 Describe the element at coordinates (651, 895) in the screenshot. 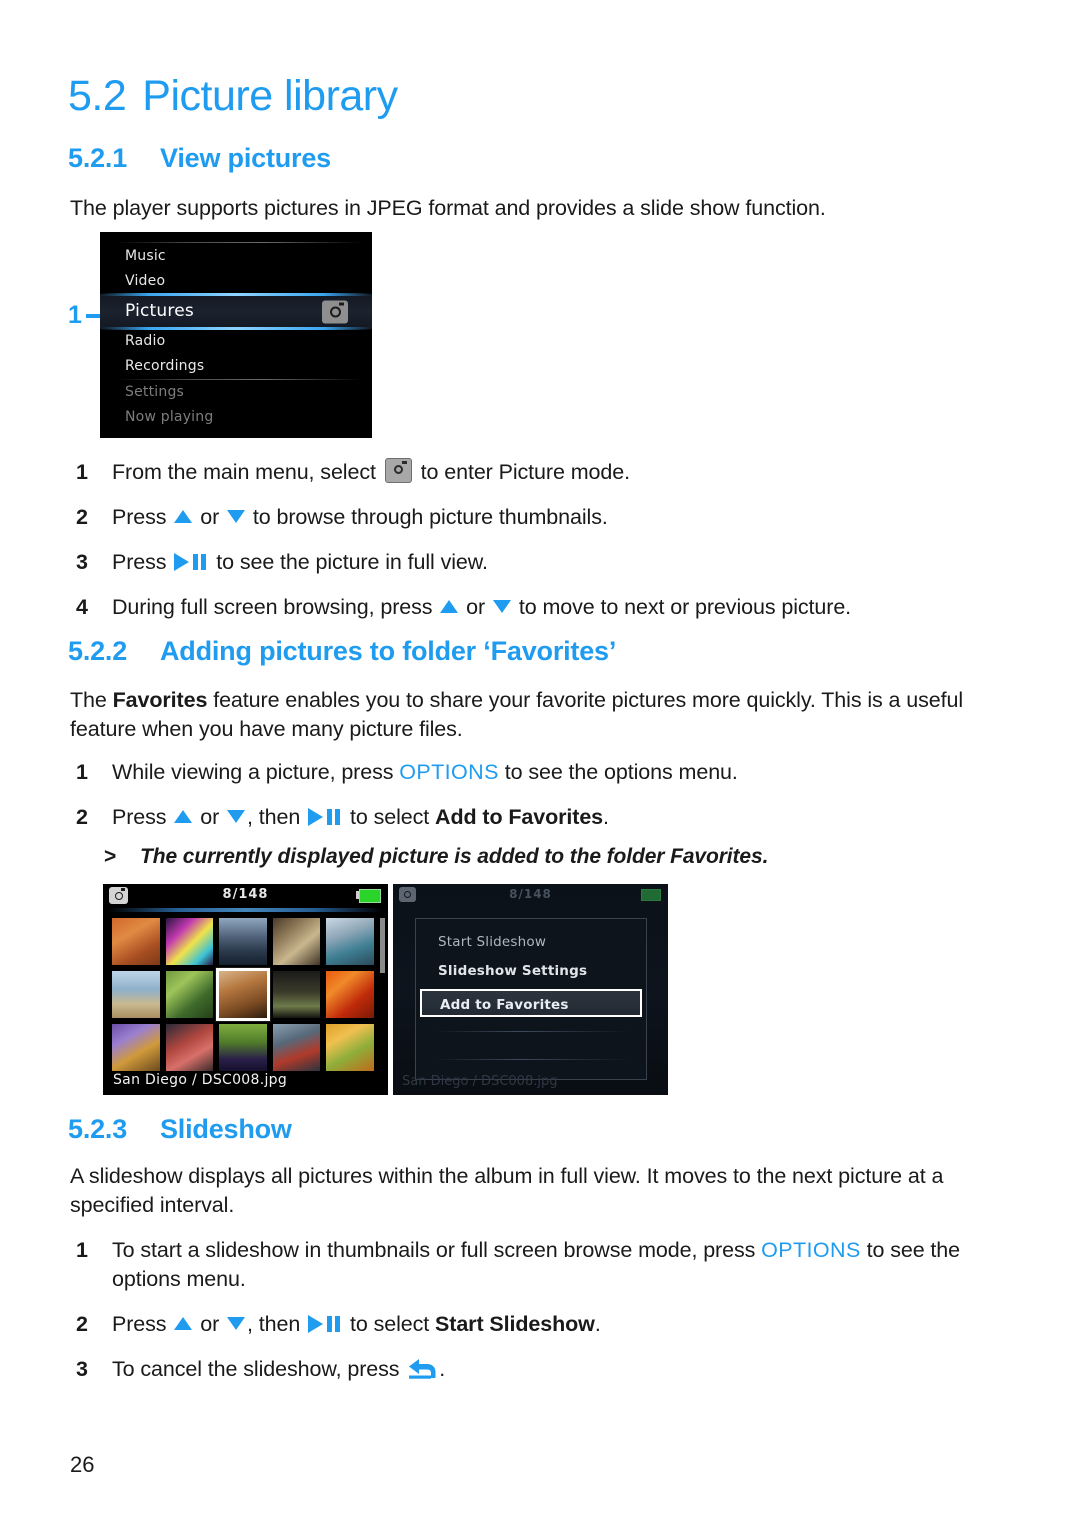

I see `battery-icon` at that location.